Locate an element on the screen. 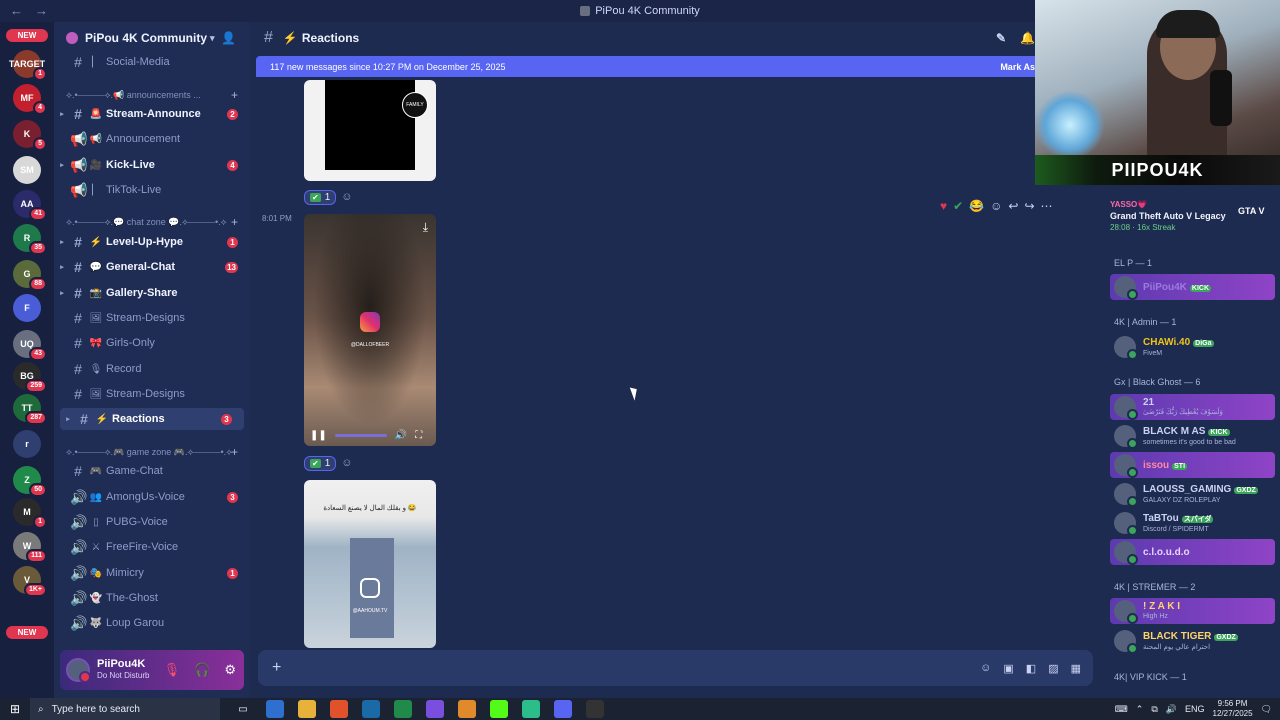  fullscreen-icon: ⛶ is located at coordinates (418, 435).